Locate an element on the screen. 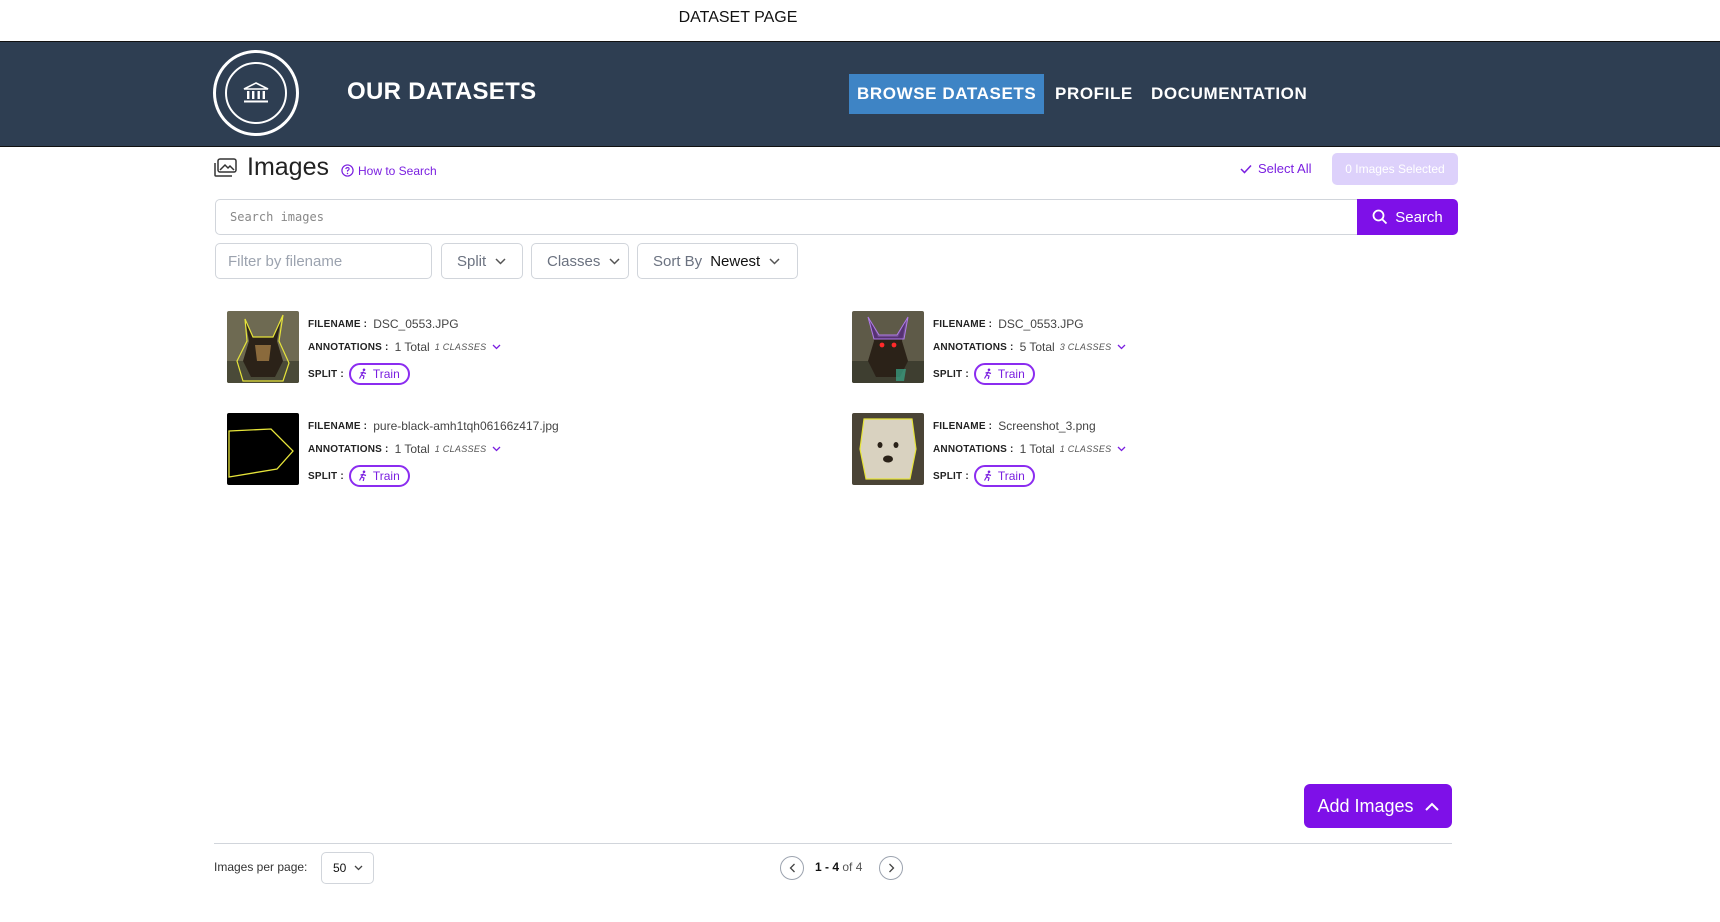  chevron-up-icon is located at coordinates (1431, 806).